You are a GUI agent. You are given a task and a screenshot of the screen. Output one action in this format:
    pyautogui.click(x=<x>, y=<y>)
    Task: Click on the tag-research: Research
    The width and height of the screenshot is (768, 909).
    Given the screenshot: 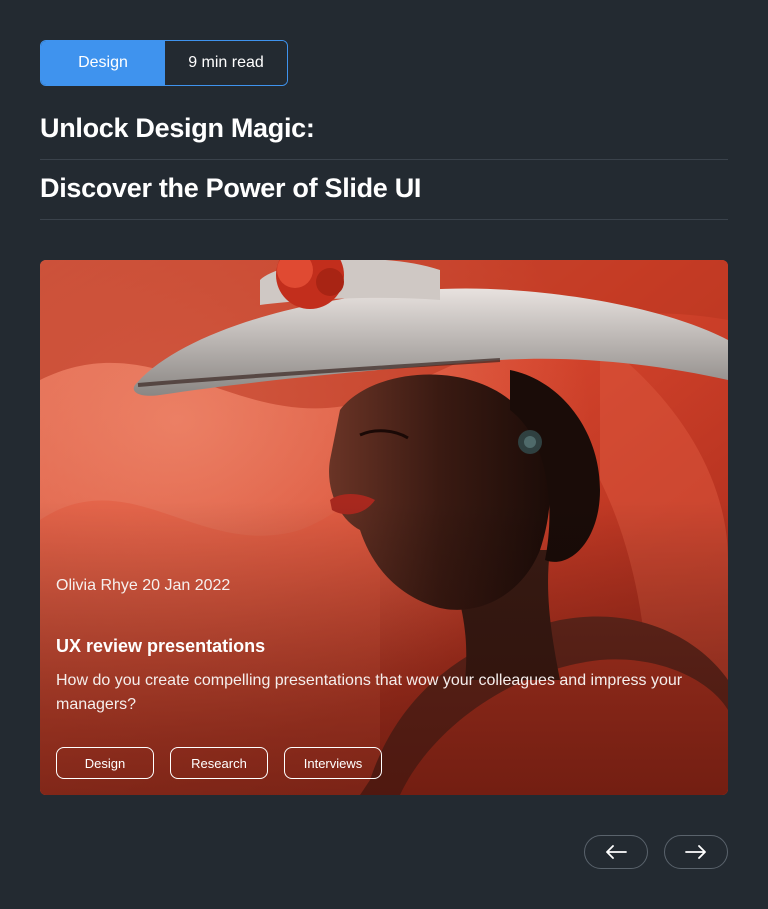 What is the action you would take?
    pyautogui.click(x=219, y=763)
    